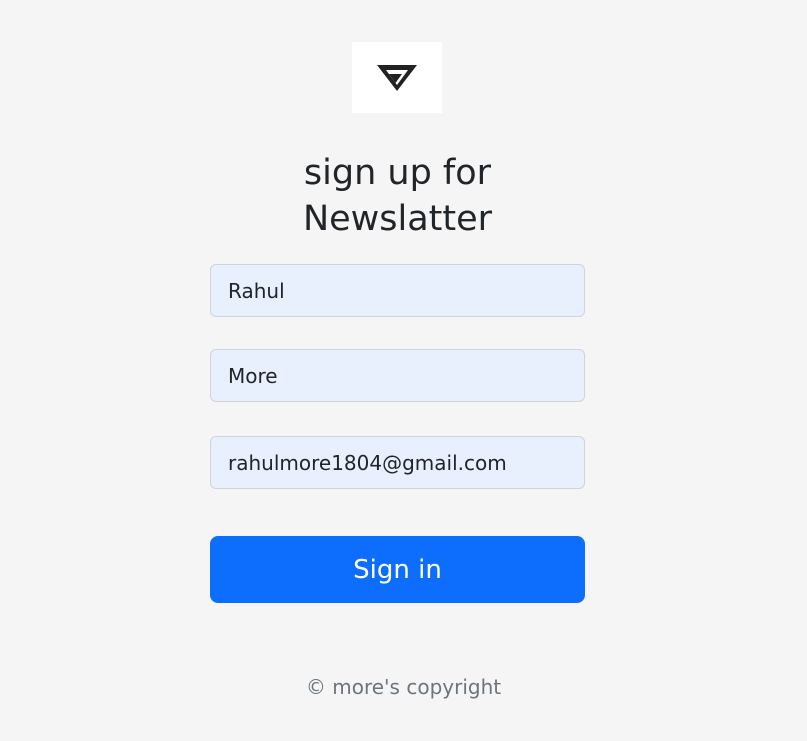 The image size is (807, 741). I want to click on page-title-line-1: sign up for, so click(397, 173).